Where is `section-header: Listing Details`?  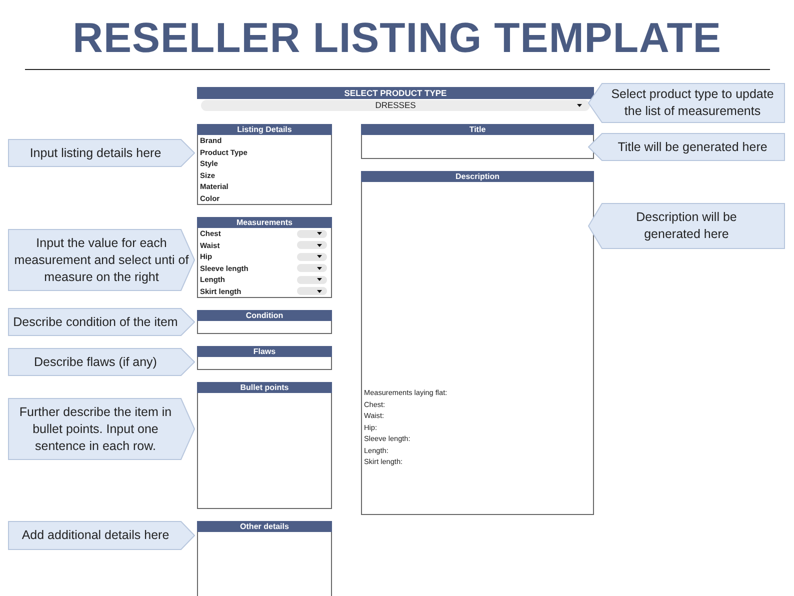 section-header: Listing Details is located at coordinates (264, 129).